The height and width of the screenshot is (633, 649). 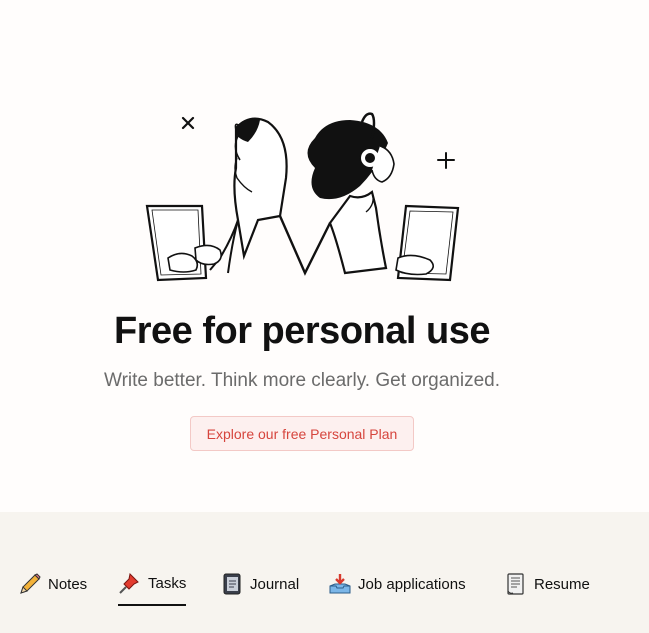 What do you see at coordinates (232, 584) in the screenshot?
I see `notebook-icon` at bounding box center [232, 584].